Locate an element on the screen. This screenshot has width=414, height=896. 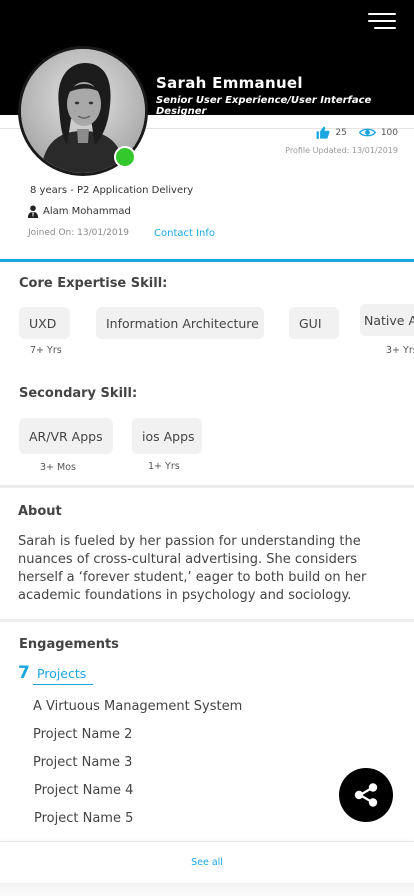
skill-years: 3+ Yrs is located at coordinates (400, 350).